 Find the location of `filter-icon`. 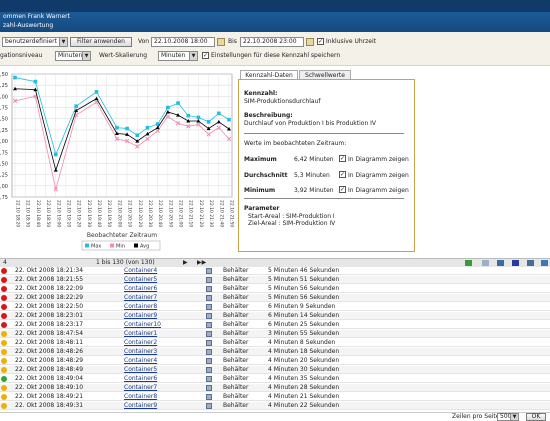

filter-icon is located at coordinates (485, 263).